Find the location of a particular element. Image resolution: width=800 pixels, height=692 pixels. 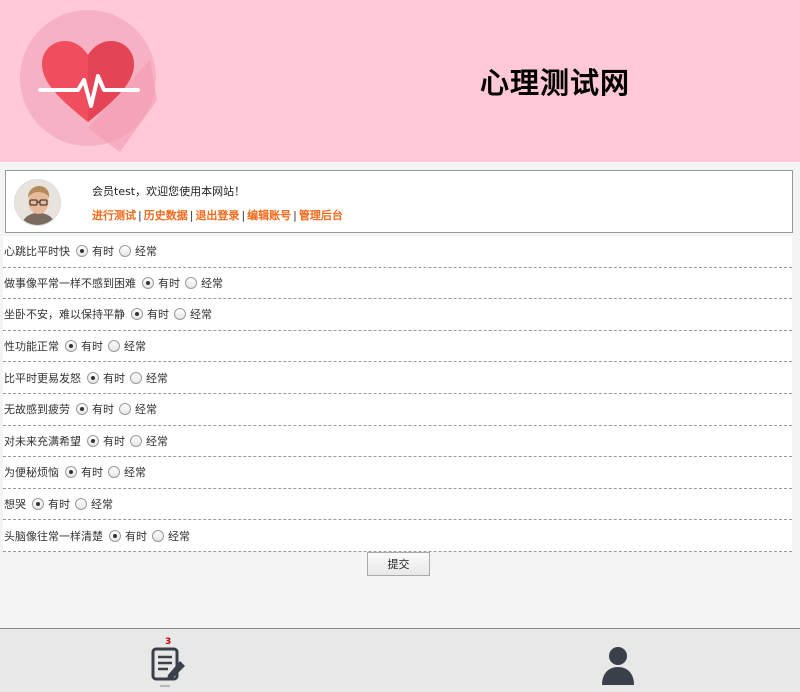

link-history: 历史数据 is located at coordinates (166, 215).